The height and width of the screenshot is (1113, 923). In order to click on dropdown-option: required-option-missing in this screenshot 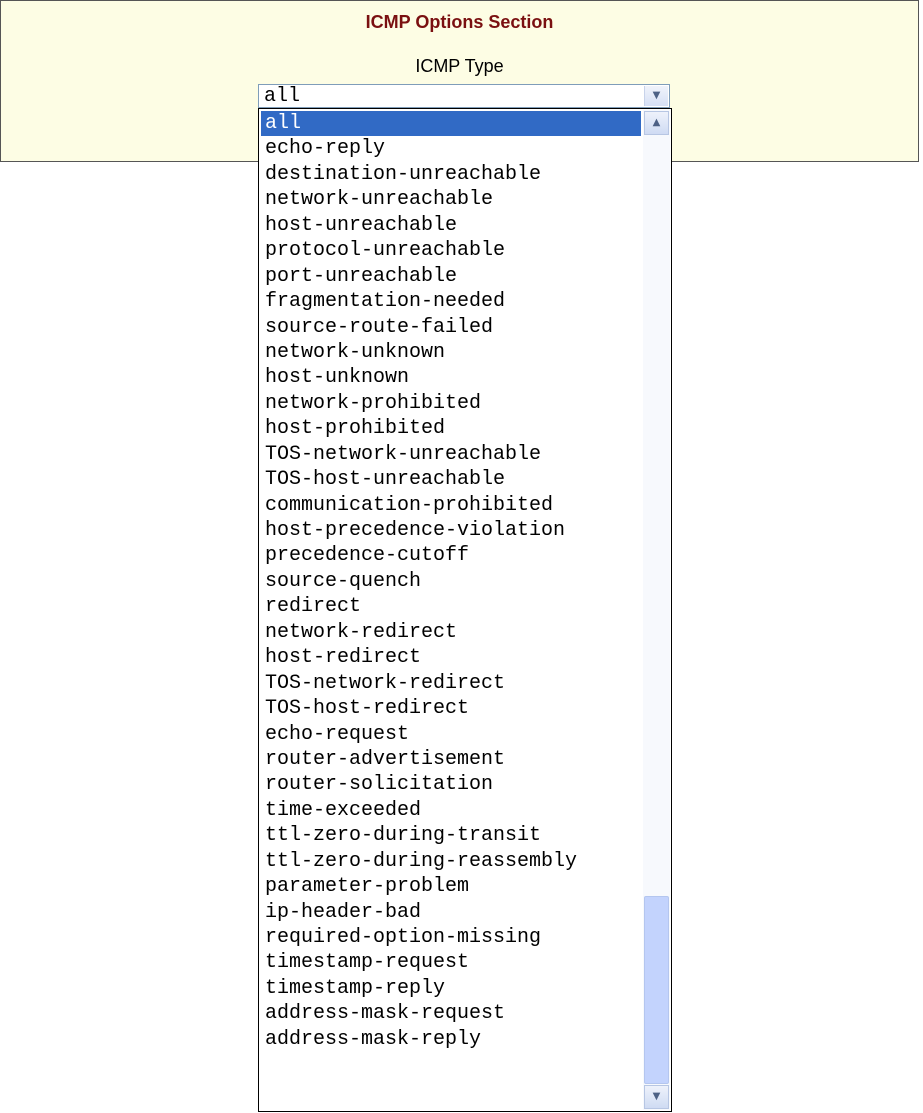, I will do `click(451, 937)`.